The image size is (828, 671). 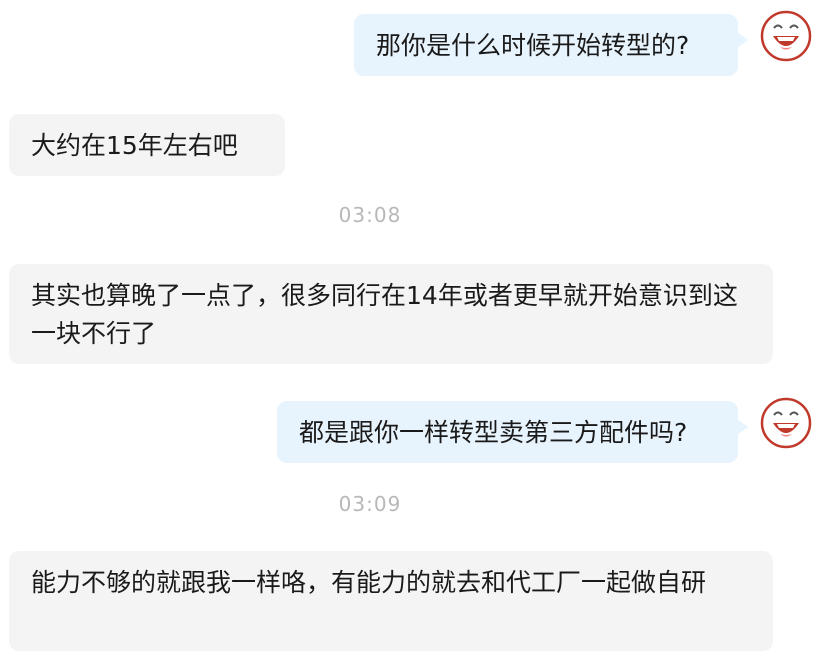 I want to click on message-text: 那你是什么时候开始转型的?, so click(x=533, y=45).